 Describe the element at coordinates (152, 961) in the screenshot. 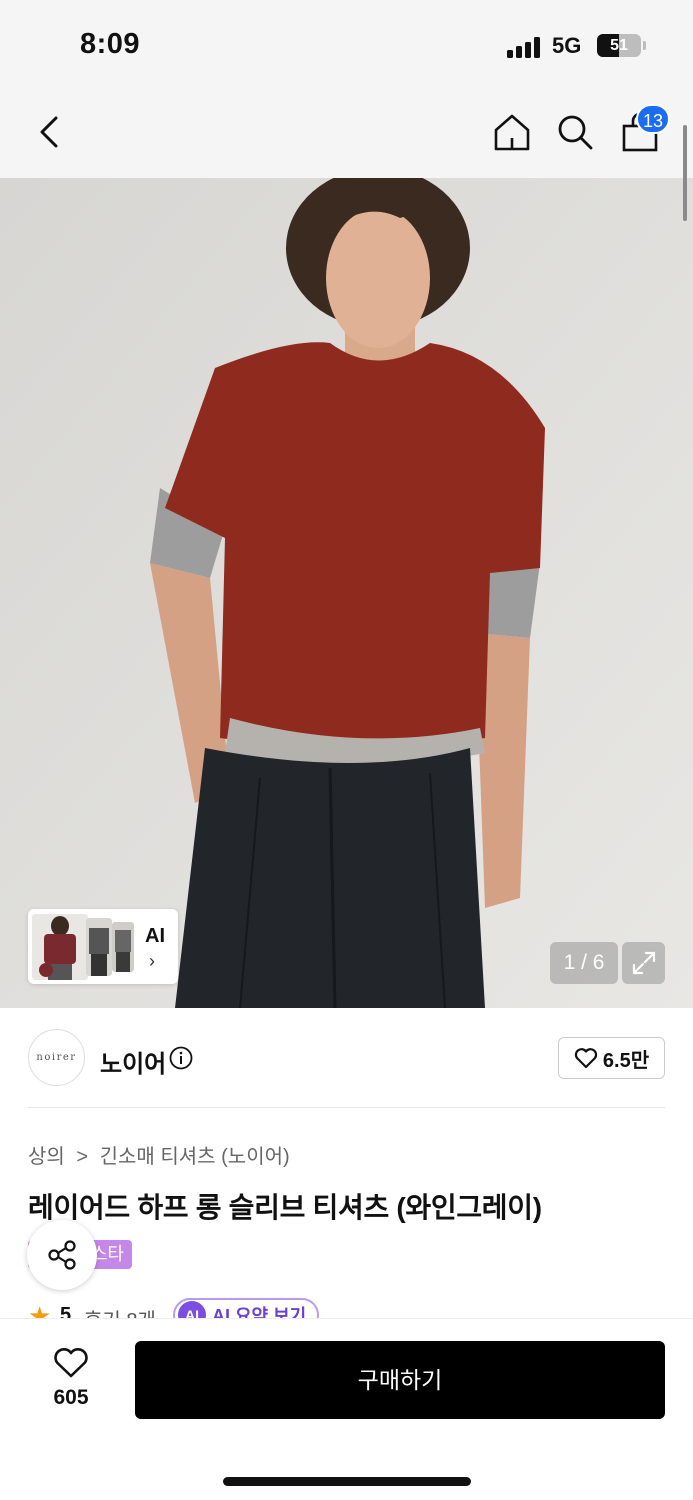

I see `chevron-right-icon: ›` at that location.